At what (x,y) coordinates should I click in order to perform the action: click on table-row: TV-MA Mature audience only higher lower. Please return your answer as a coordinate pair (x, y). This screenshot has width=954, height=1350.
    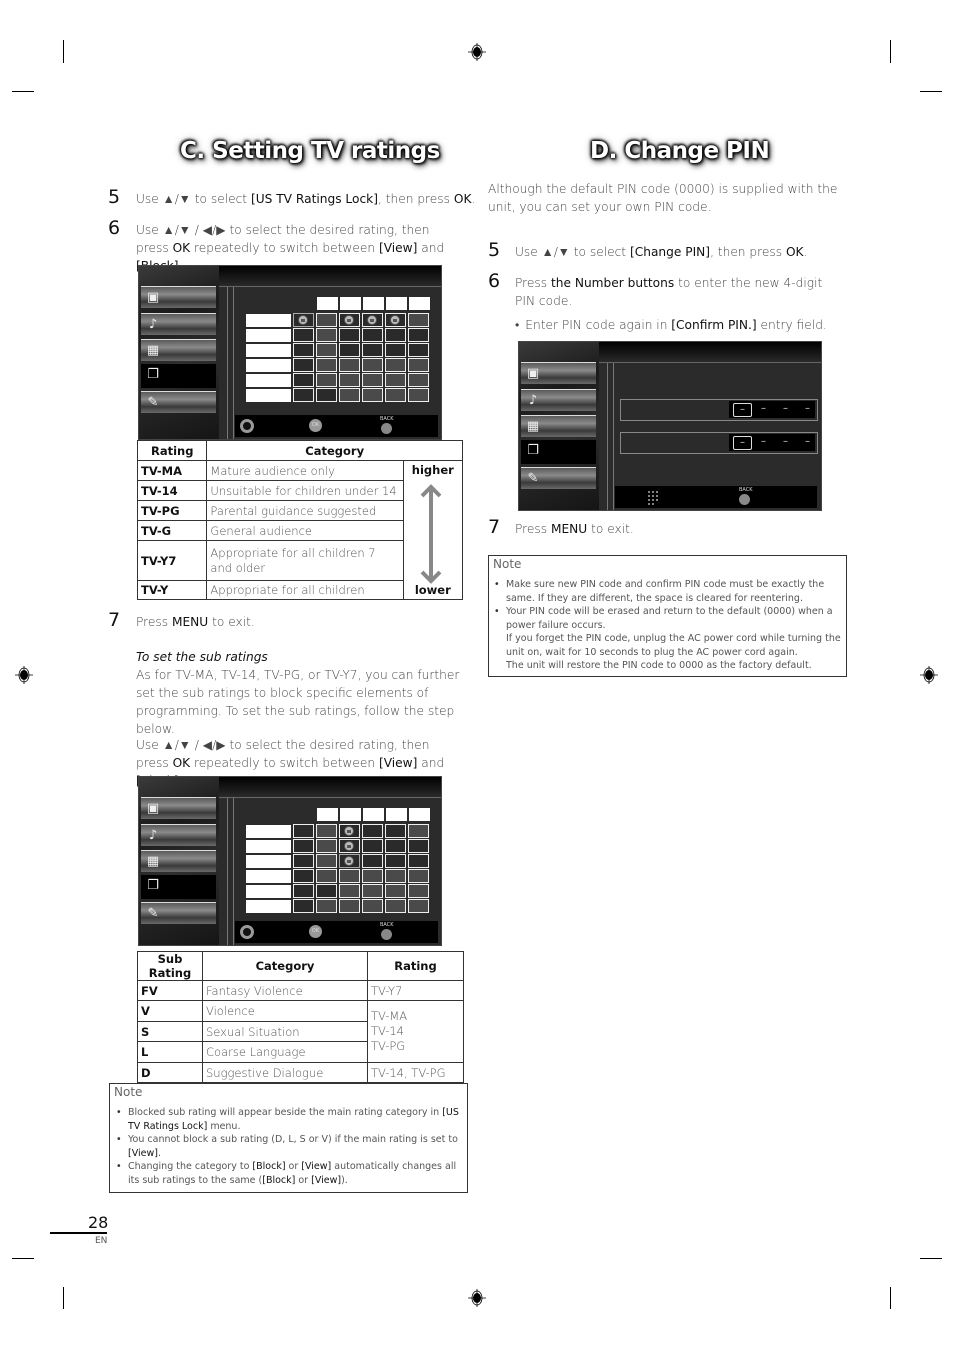
    Looking at the image, I should click on (300, 530).